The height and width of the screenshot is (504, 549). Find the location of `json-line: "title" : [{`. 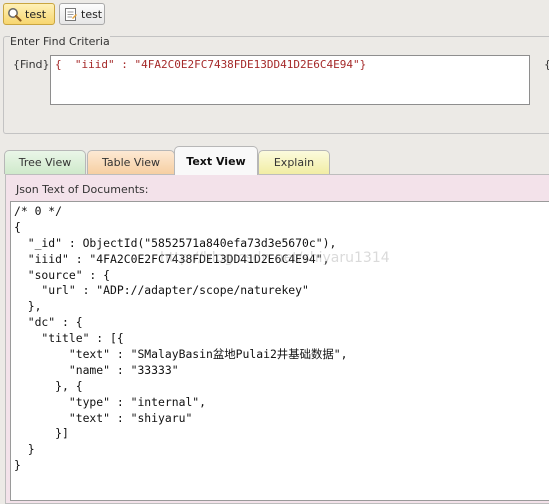

json-line: "title" : [{ is located at coordinates (69, 338).